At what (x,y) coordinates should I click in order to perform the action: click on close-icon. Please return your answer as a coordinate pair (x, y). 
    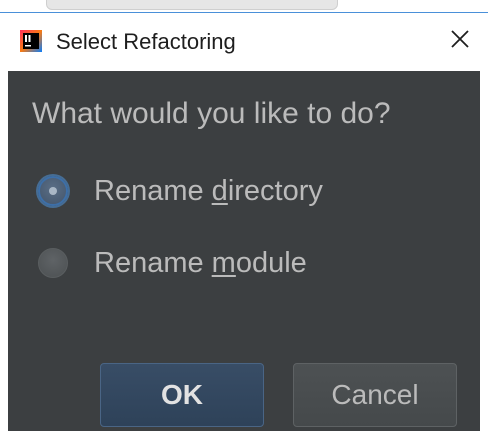
    Looking at the image, I should click on (460, 41).